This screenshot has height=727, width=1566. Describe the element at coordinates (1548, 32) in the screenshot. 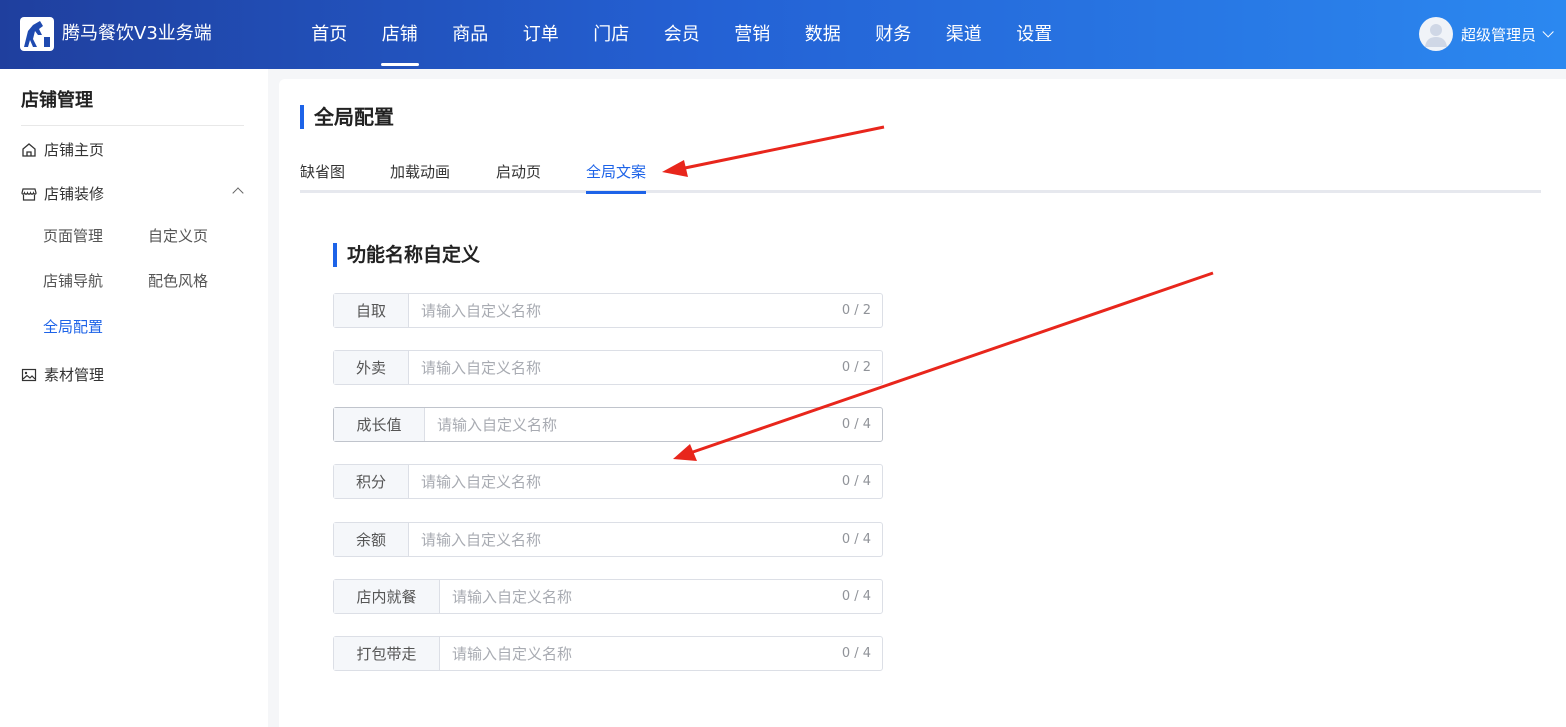

I see `chevron-down-icon` at that location.